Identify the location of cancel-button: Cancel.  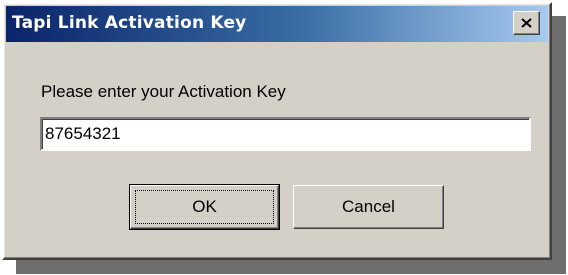
(368, 207).